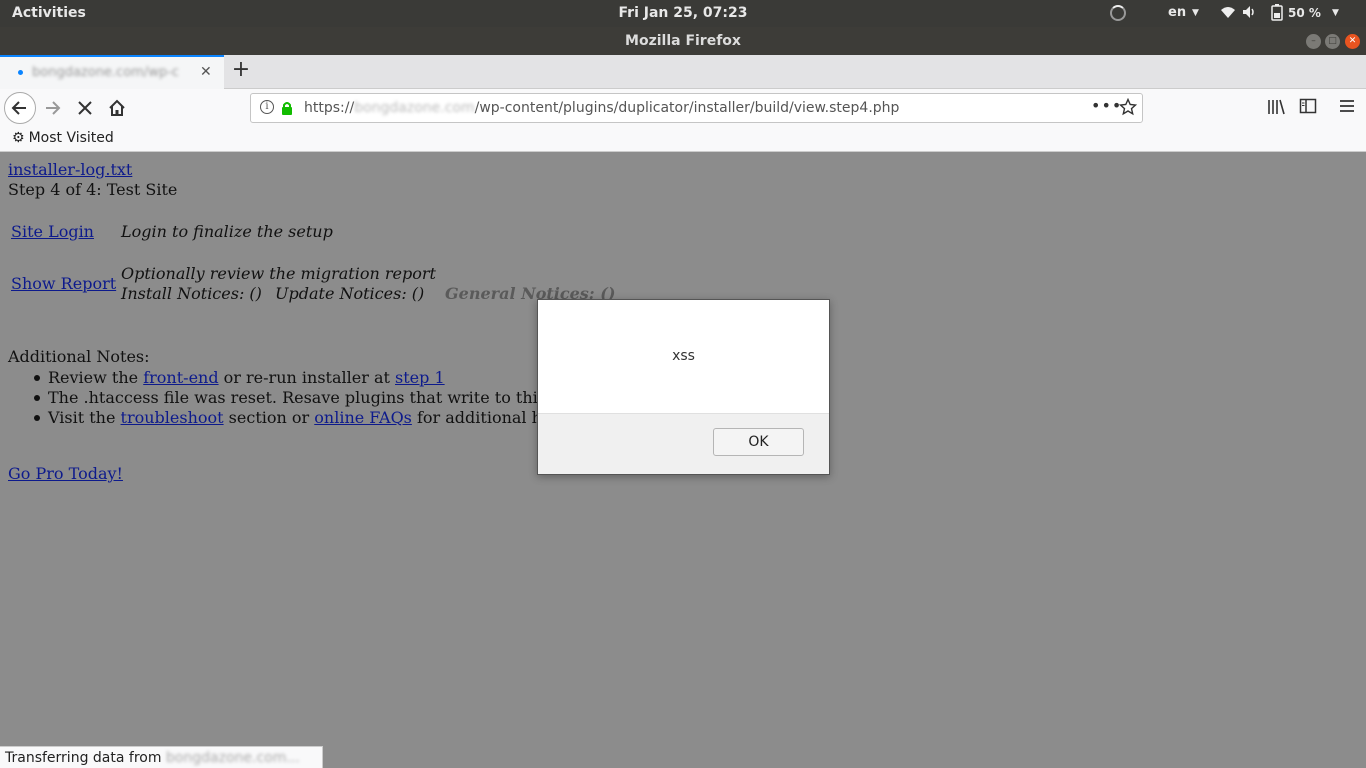 This screenshot has width=1366, height=768. I want to click on note-text: or re-run installer at, so click(306, 377).